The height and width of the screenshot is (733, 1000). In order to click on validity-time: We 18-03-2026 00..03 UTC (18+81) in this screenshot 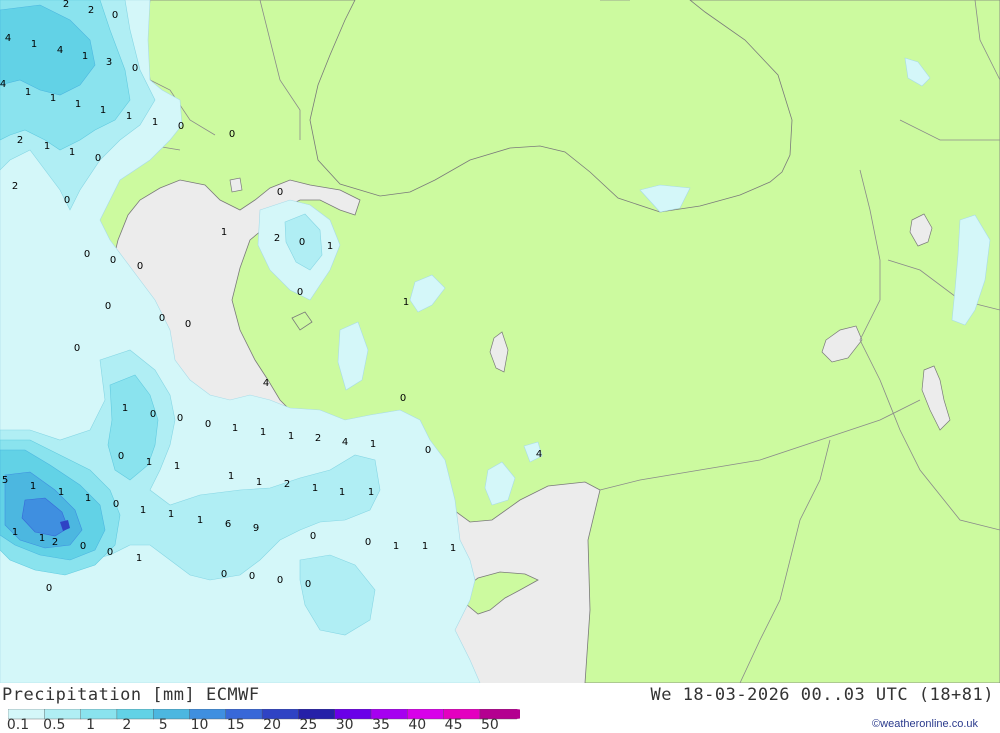, I will do `click(822, 695)`.